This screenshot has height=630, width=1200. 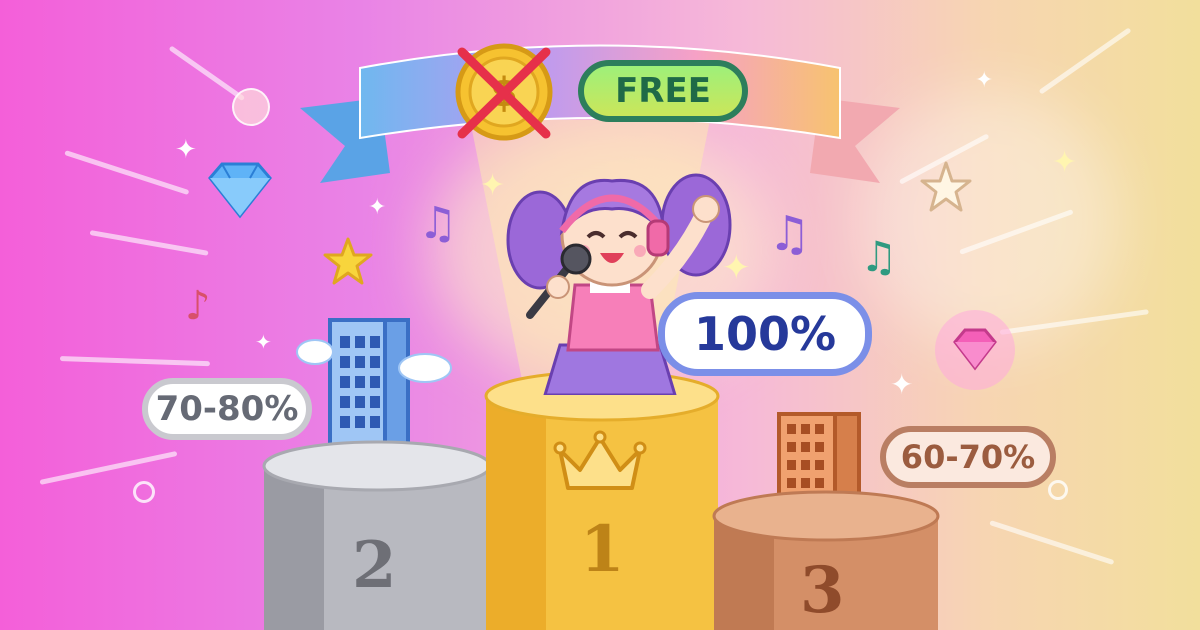 What do you see at coordinates (968, 457) in the screenshot?
I see `reward-third-badge: 60-70%` at bounding box center [968, 457].